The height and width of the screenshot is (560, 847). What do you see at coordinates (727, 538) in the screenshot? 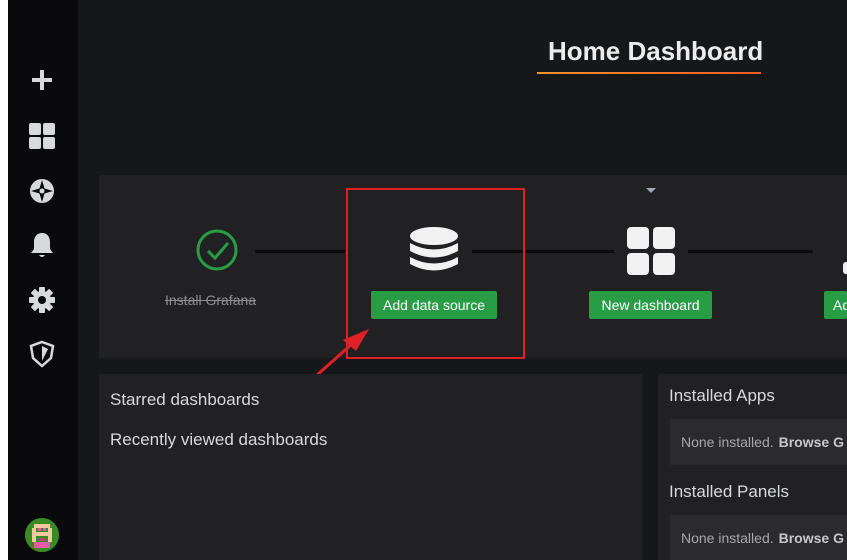
I see `panels-none-text: None installed.` at bounding box center [727, 538].